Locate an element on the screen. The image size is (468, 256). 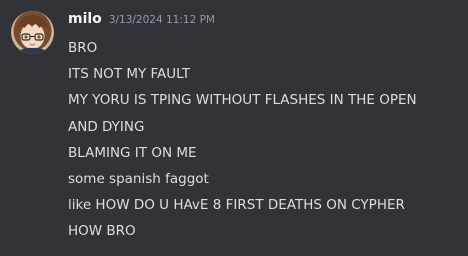
anime-avatar-icon is located at coordinates (32, 32).